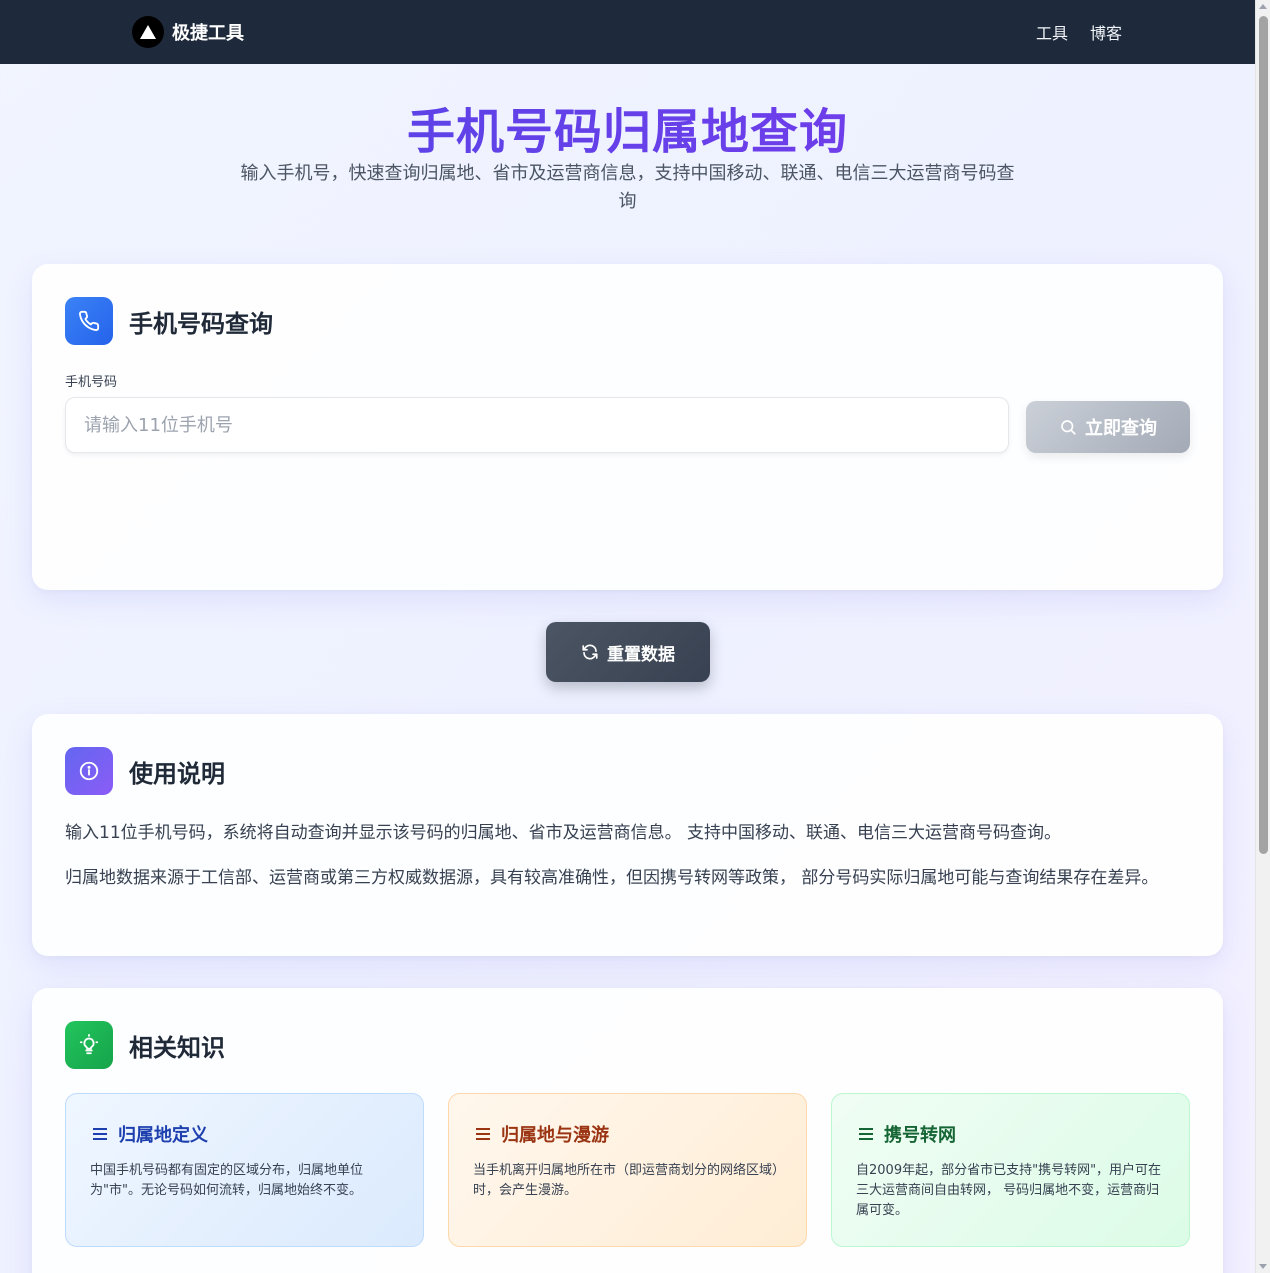 The width and height of the screenshot is (1270, 1273). Describe the element at coordinates (91, 382) in the screenshot. I see `phone-field-label: 手机号码` at that location.